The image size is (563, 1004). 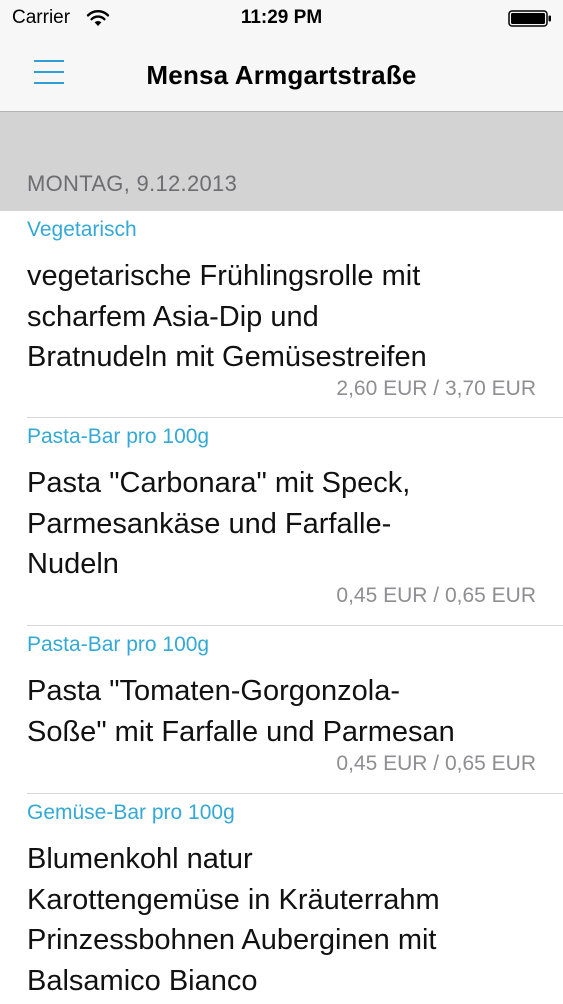 What do you see at coordinates (173, 316) in the screenshot?
I see `meal-line: scharfem Asia-Dip und` at bounding box center [173, 316].